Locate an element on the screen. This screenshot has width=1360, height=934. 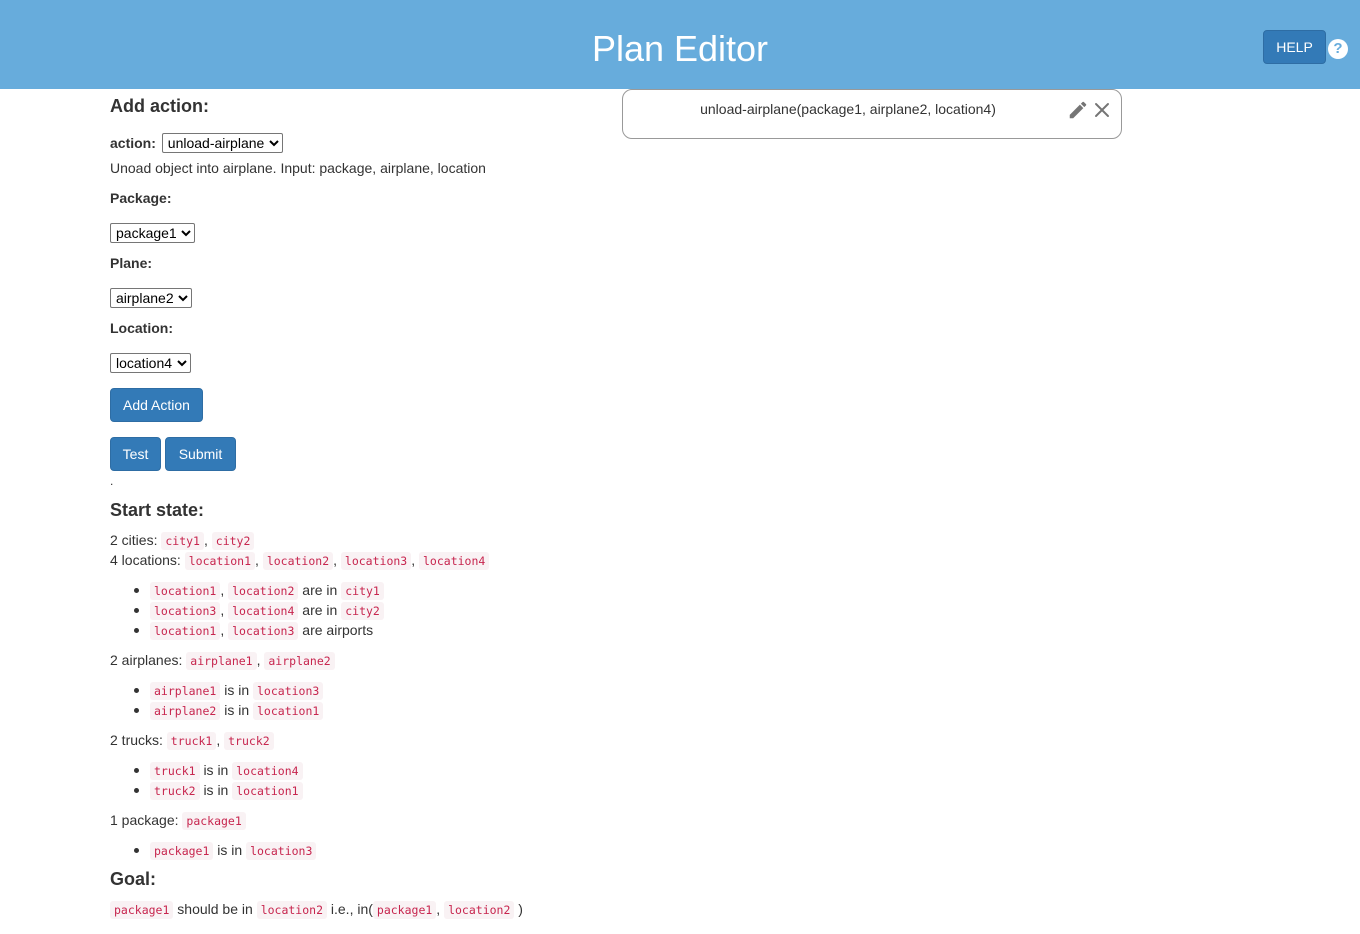
fact-text: are airports is located at coordinates (338, 630).